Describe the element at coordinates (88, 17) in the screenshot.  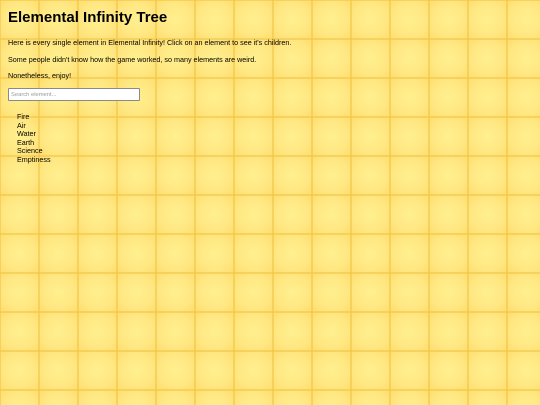
I see `page-title: Elemental Infinity Tree` at that location.